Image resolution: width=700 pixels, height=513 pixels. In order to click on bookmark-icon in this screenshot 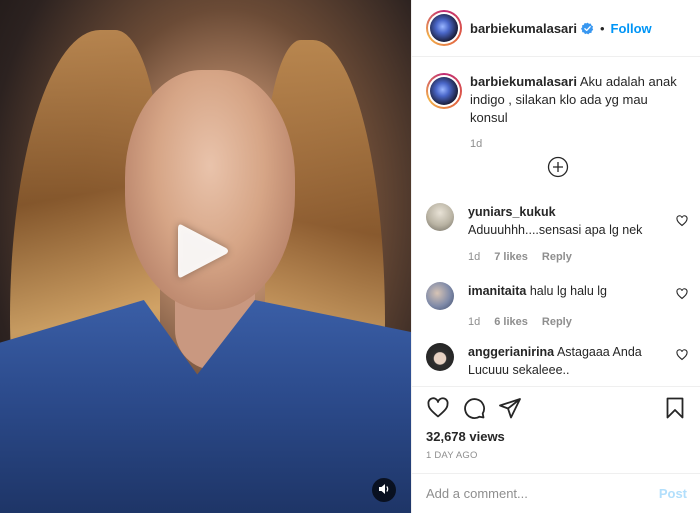, I will do `click(675, 408)`.